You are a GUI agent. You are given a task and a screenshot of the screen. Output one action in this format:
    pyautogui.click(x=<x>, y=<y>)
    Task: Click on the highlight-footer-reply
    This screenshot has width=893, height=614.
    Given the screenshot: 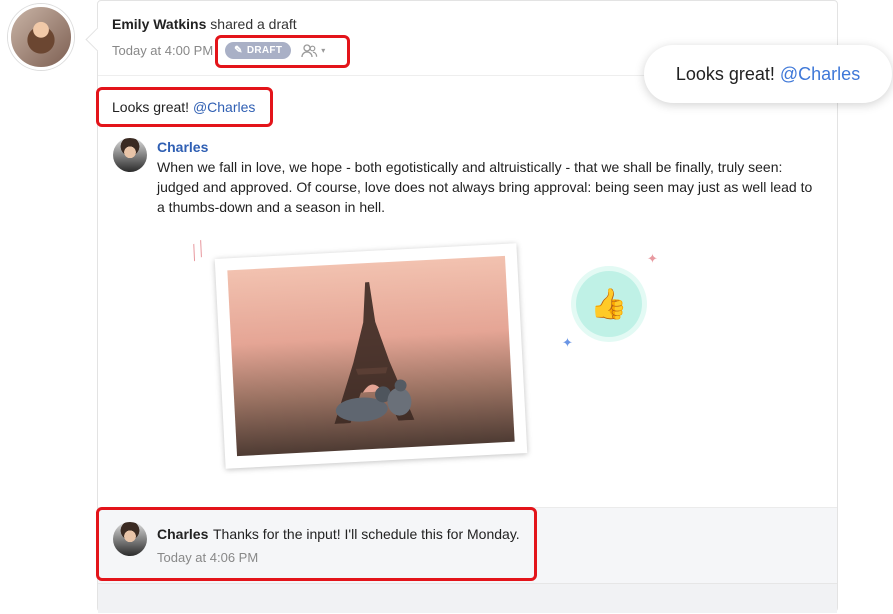 What is the action you would take?
    pyautogui.click(x=316, y=544)
    